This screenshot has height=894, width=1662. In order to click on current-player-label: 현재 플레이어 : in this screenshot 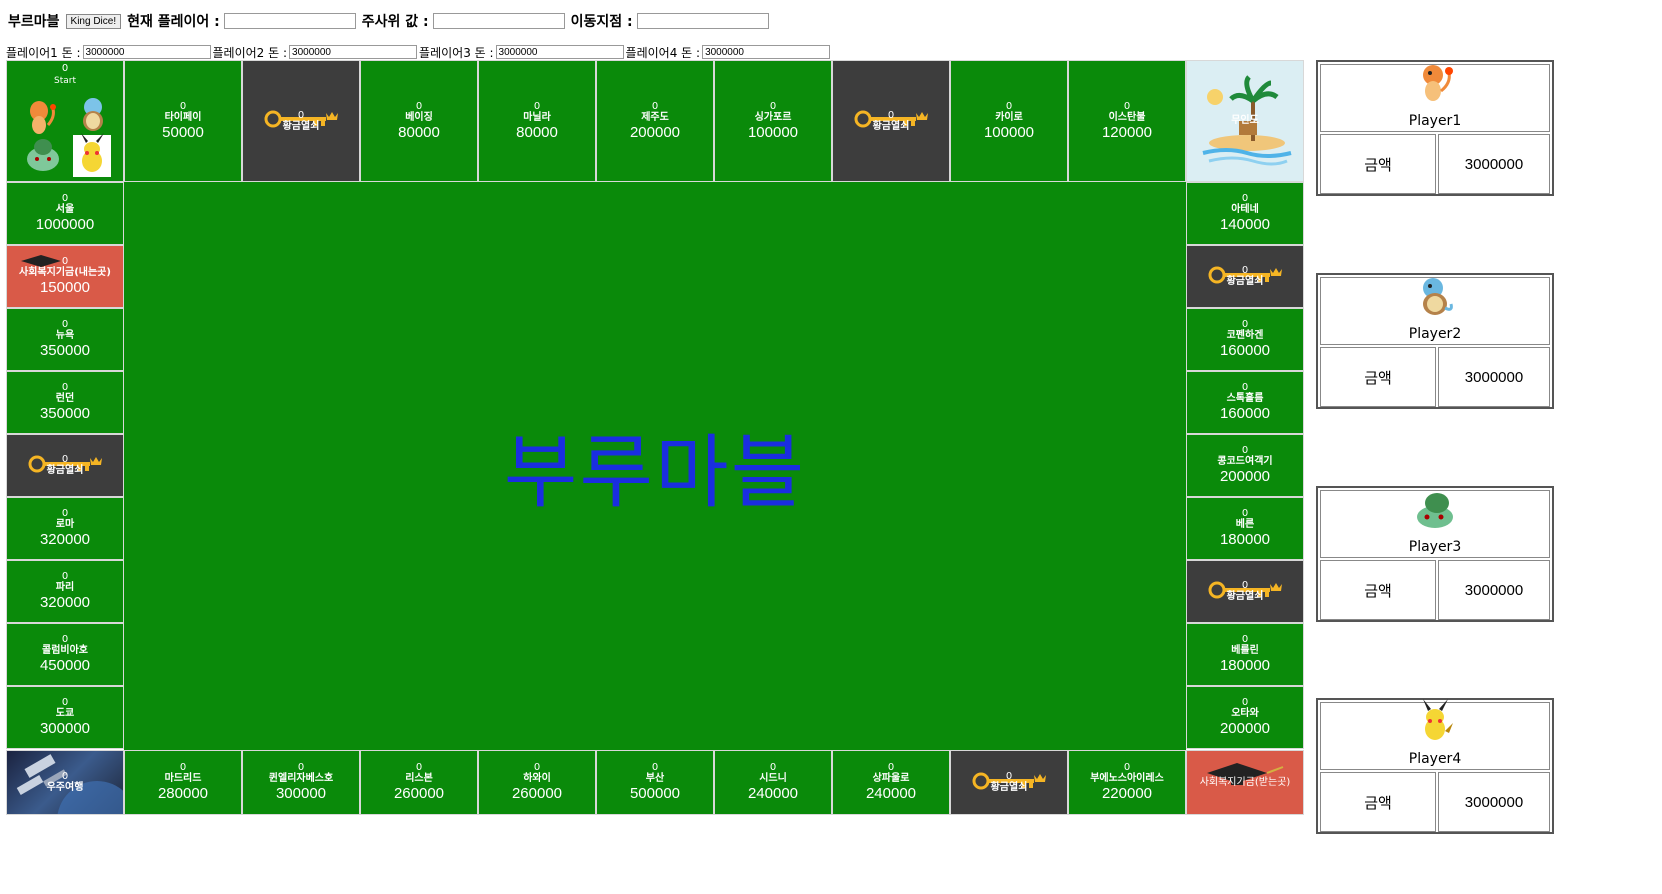, I will do `click(173, 22)`.